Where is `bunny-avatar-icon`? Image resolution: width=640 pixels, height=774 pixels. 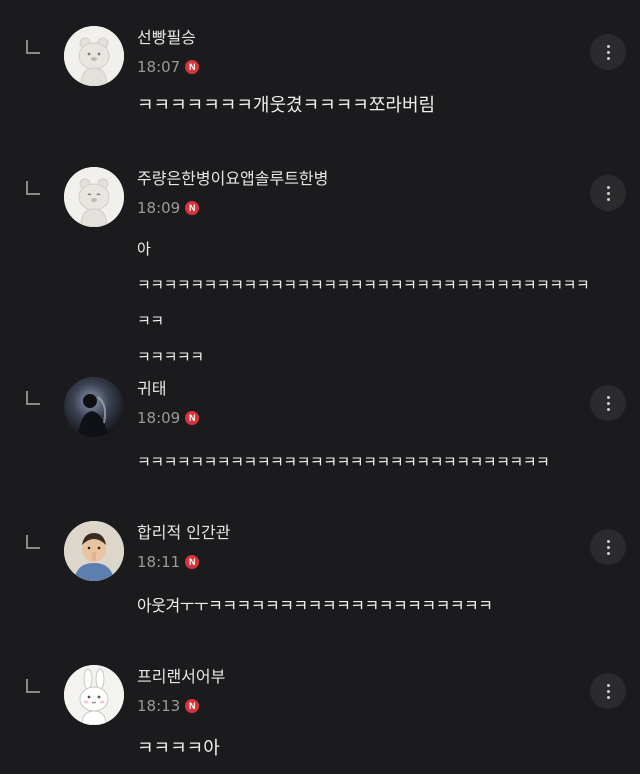 bunny-avatar-icon is located at coordinates (94, 695).